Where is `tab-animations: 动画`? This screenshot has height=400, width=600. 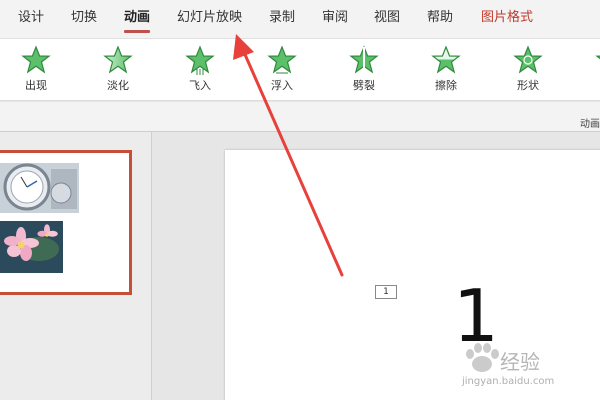
tab-animations: 动画 is located at coordinates (137, 19).